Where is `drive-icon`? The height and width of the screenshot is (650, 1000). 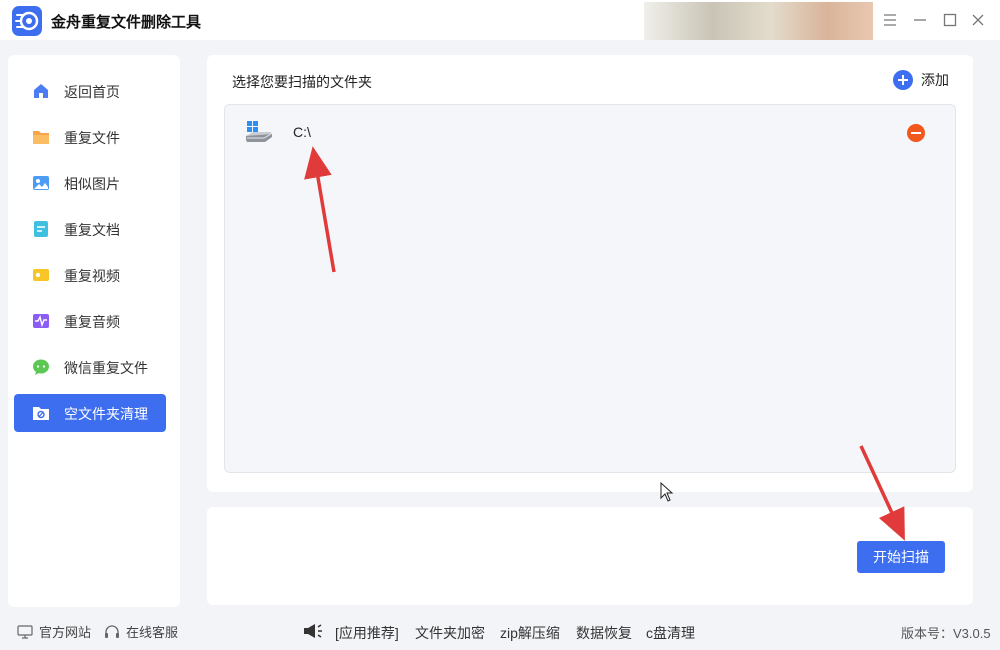
drive-icon is located at coordinates (259, 131).